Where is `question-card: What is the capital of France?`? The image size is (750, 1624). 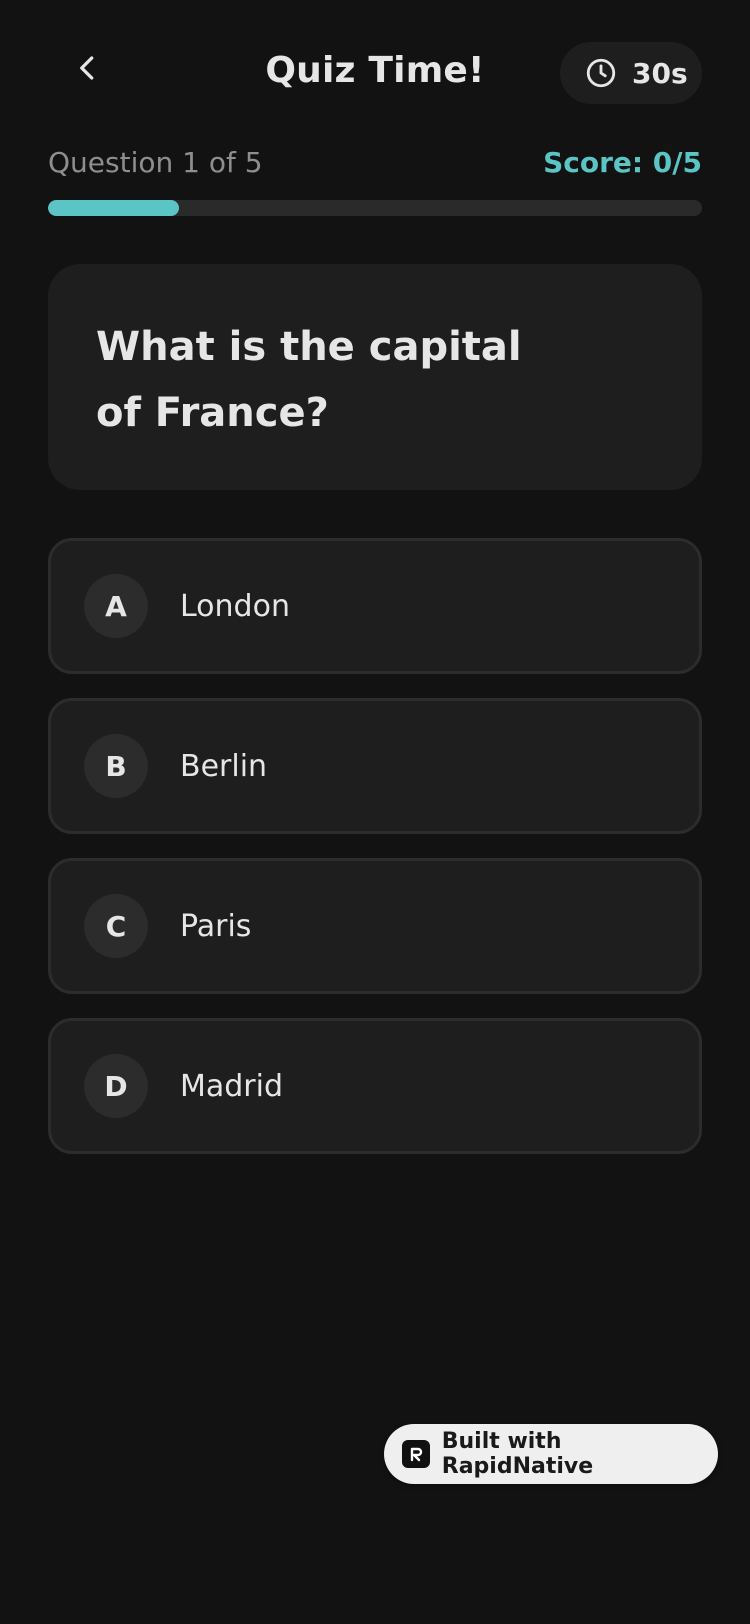
question-card: What is the capital of France? is located at coordinates (375, 377).